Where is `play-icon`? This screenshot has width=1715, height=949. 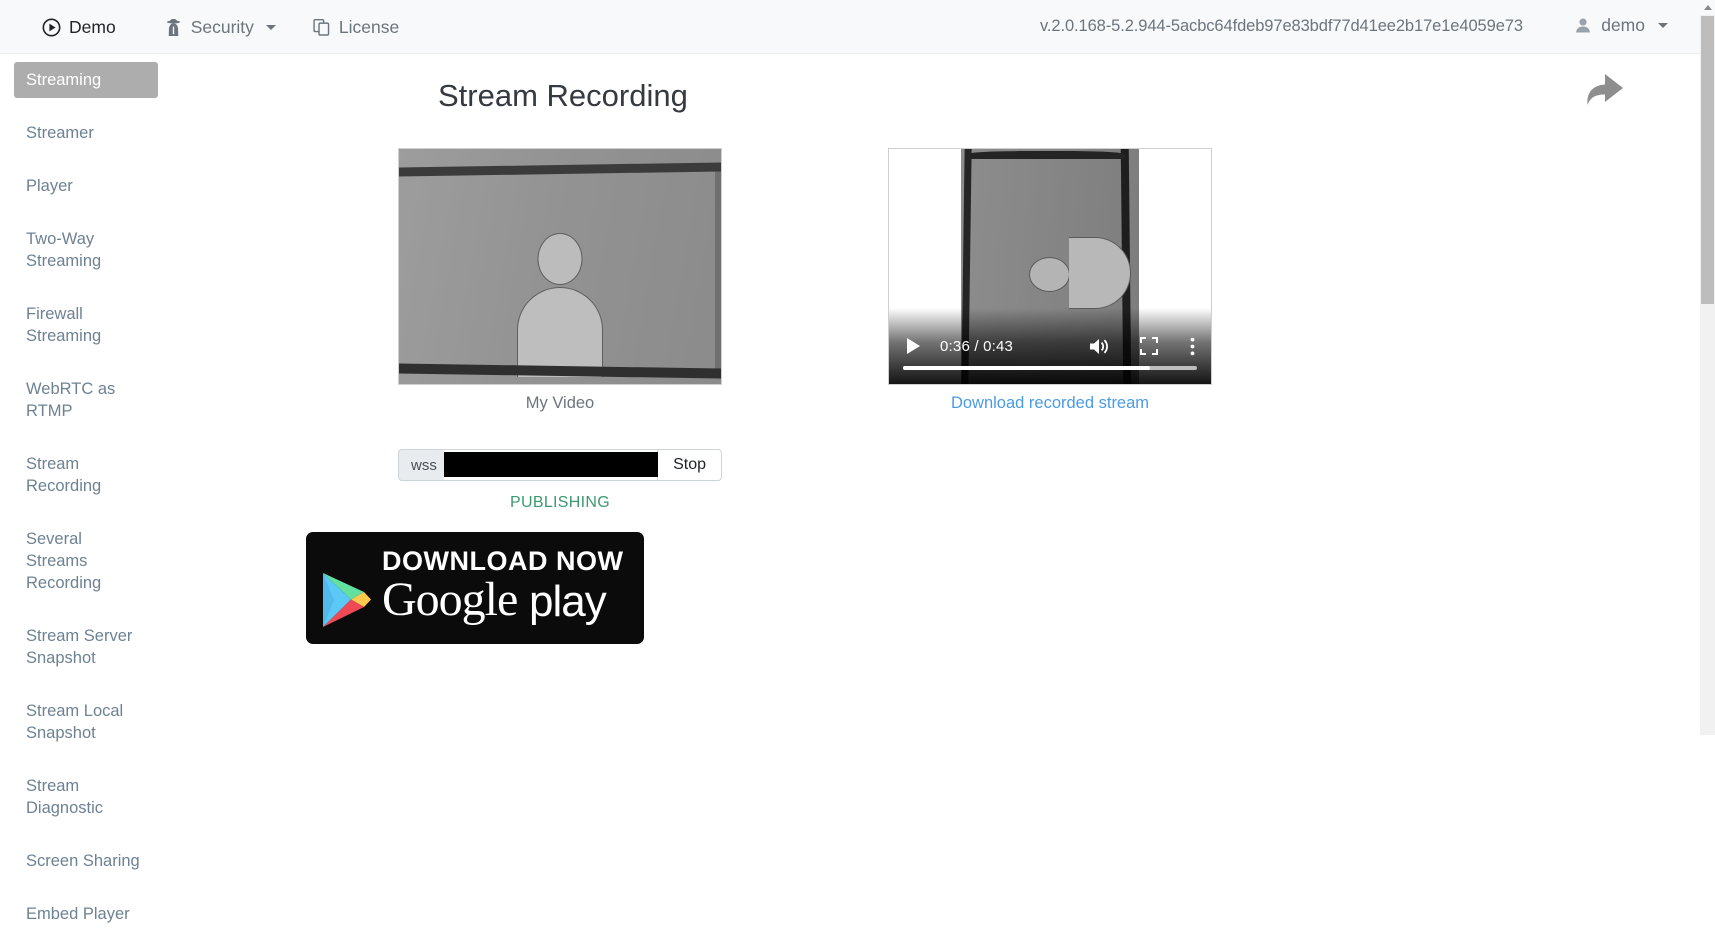
play-icon is located at coordinates (913, 346).